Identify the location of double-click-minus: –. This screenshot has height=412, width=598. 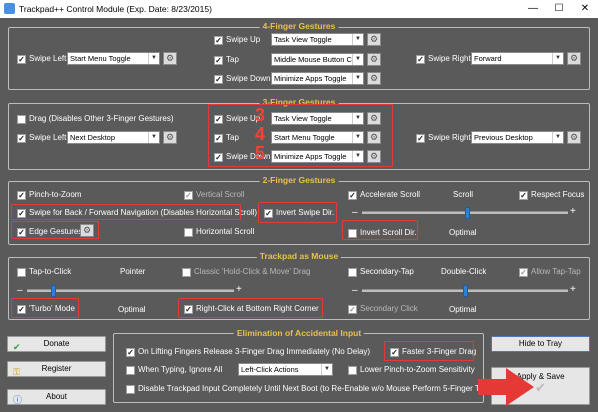
(355, 290).